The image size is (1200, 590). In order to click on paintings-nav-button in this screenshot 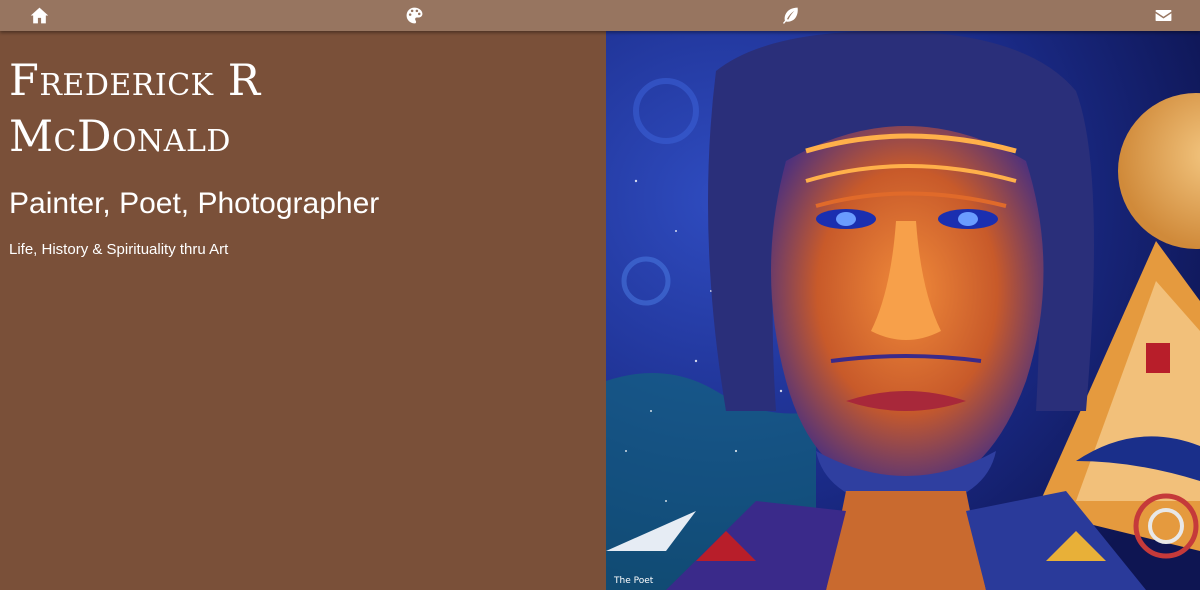, I will do `click(414, 15)`.